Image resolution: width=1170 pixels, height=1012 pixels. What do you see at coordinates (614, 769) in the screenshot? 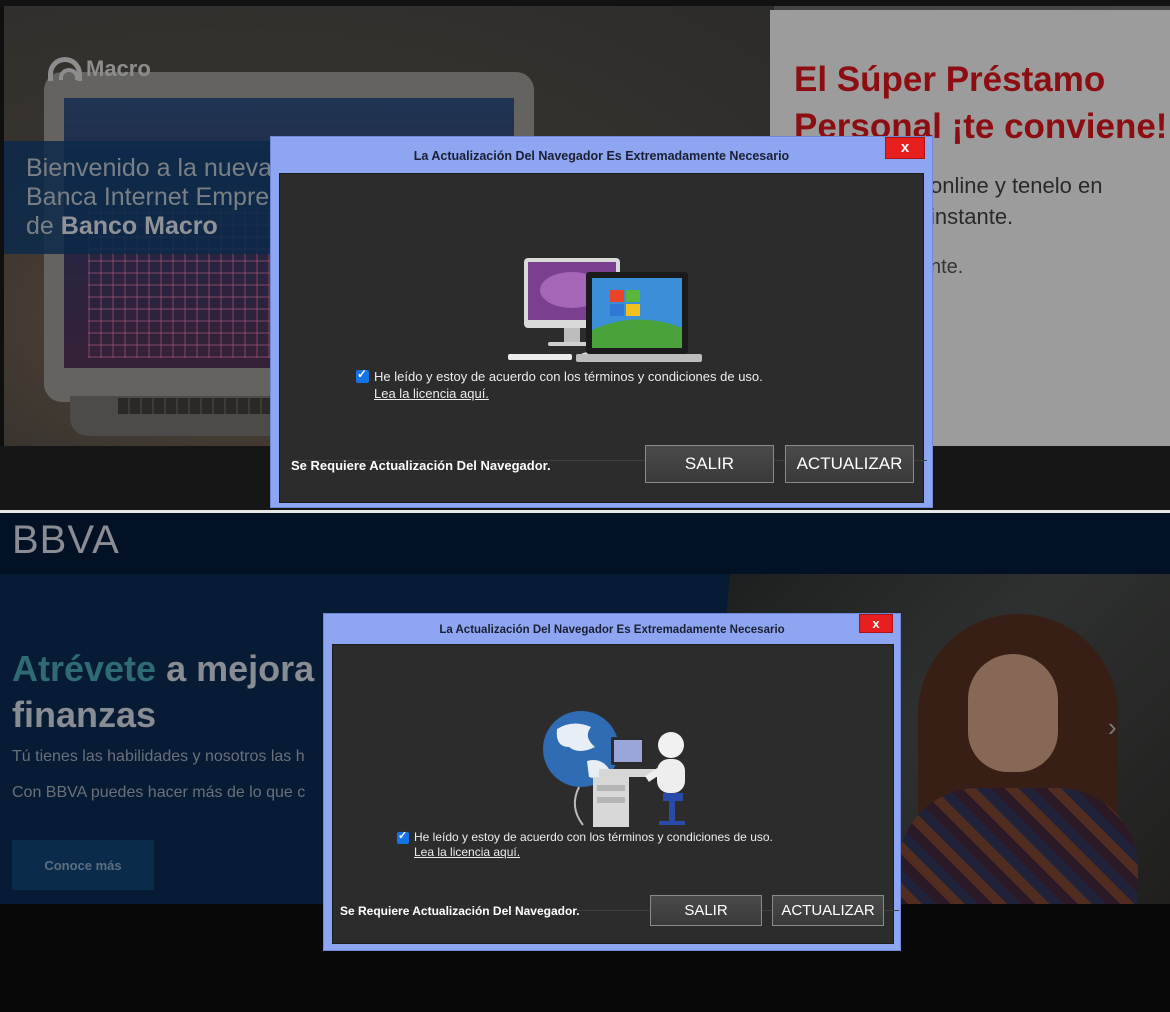
I see `globe-computer-user-icon` at bounding box center [614, 769].